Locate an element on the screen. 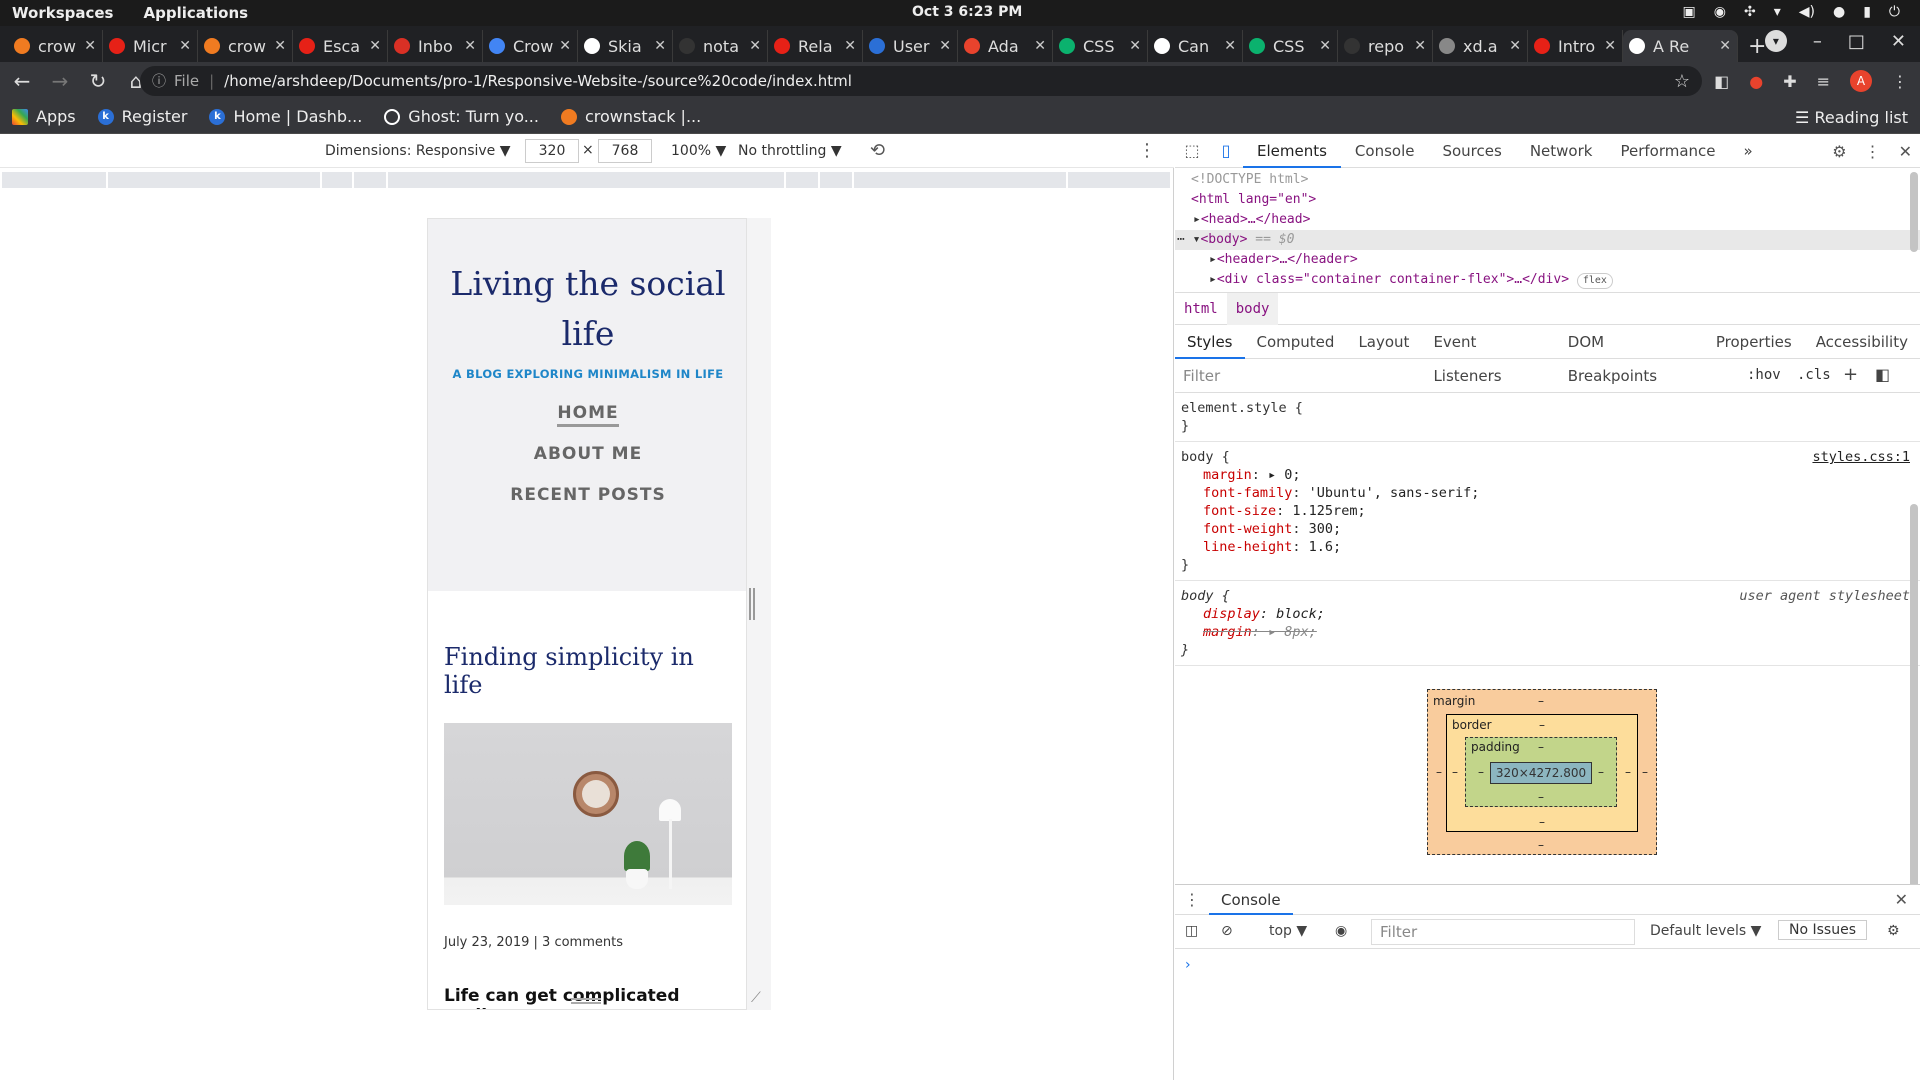 This screenshot has height=1080, width=1920. browser-tab: xd.a ✕ is located at coordinates (1480, 46).